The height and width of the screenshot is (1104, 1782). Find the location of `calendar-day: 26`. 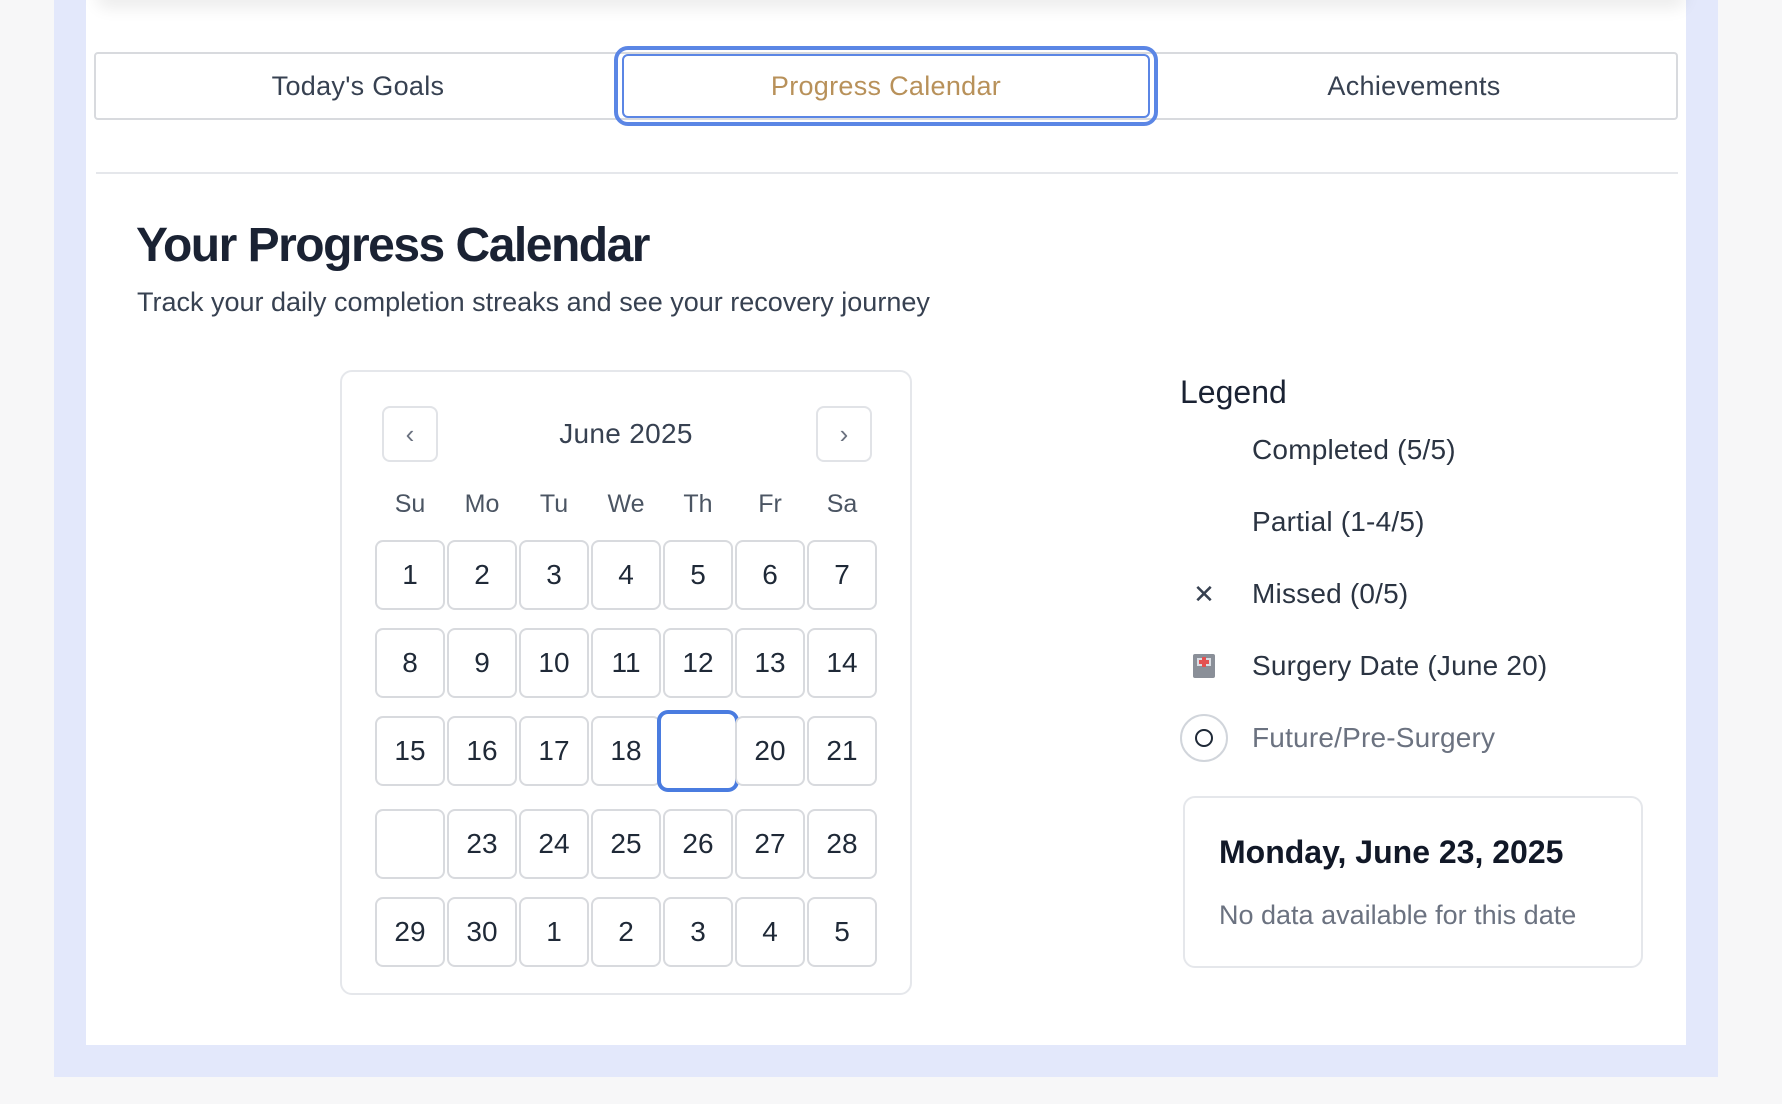

calendar-day: 26 is located at coordinates (698, 844).